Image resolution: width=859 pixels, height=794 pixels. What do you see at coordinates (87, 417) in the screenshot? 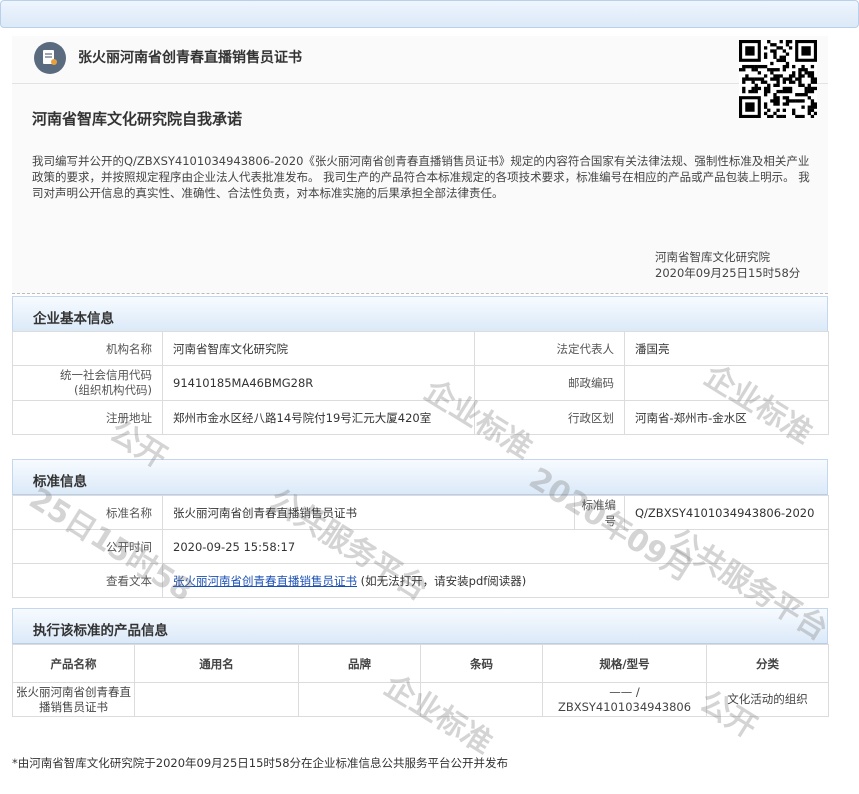
I see `address-label: 注册地址` at bounding box center [87, 417].